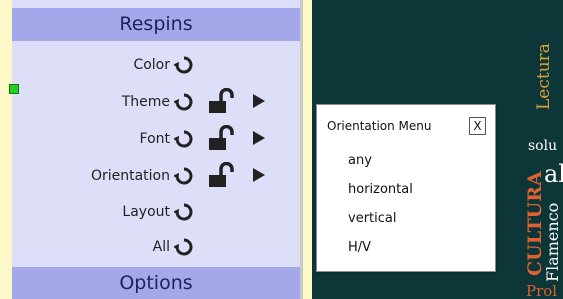 This screenshot has height=299, width=563. Describe the element at coordinates (380, 189) in the screenshot. I see `orientation-option-horizontal: horizontal` at that location.